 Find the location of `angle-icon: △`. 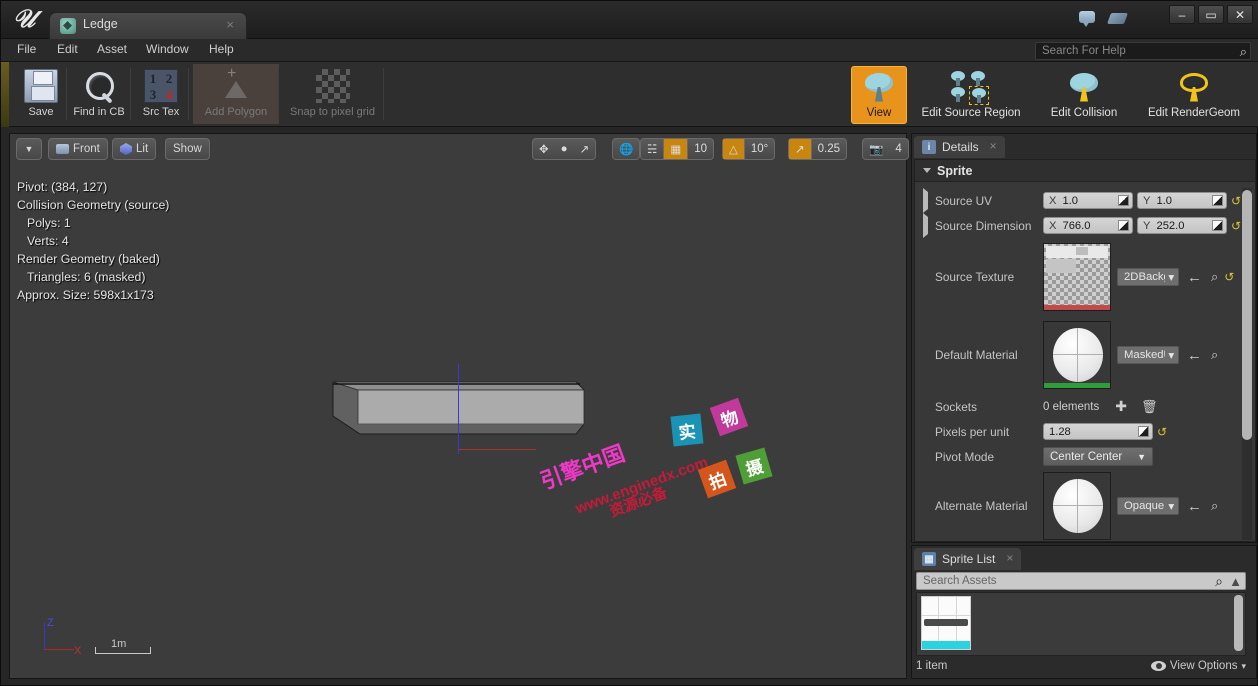

angle-icon: △ is located at coordinates (734, 149).